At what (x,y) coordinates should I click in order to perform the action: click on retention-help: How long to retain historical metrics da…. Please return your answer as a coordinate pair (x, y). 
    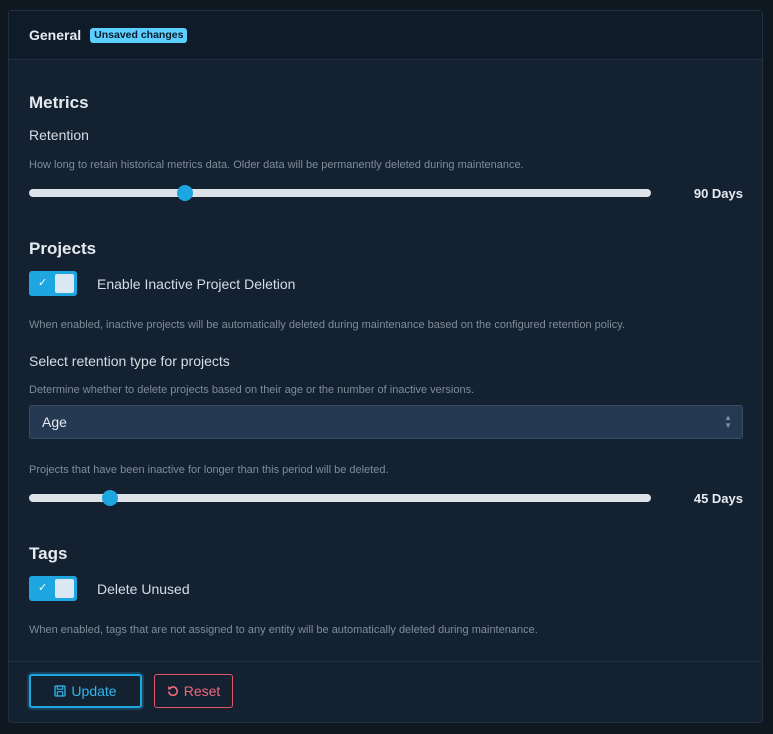
    Looking at the image, I should click on (276, 165).